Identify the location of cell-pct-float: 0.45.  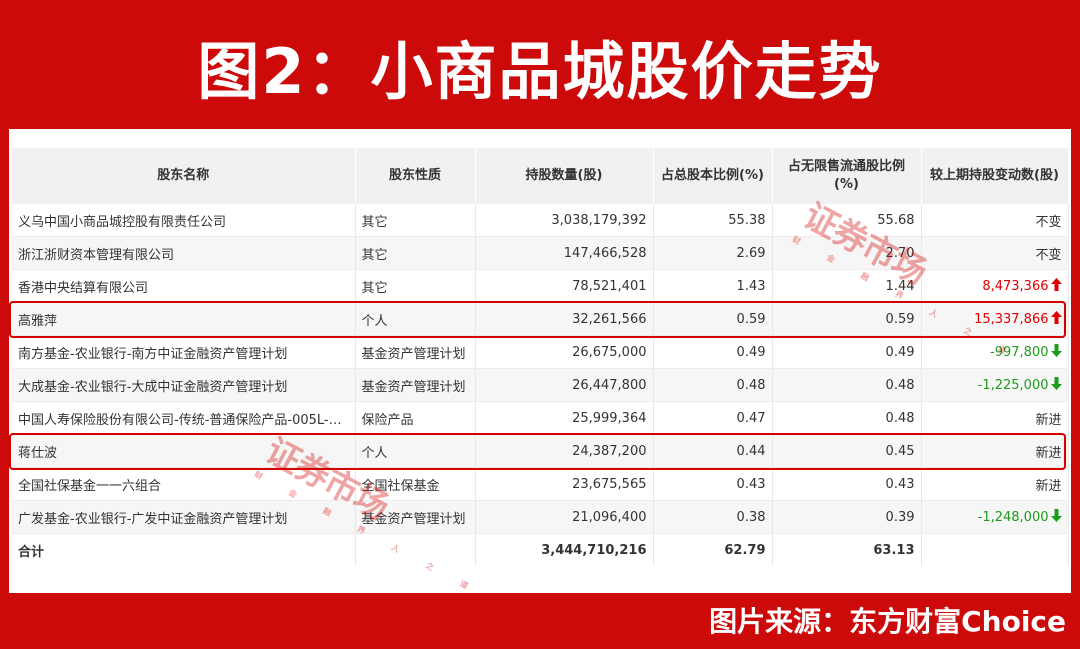
(847, 451).